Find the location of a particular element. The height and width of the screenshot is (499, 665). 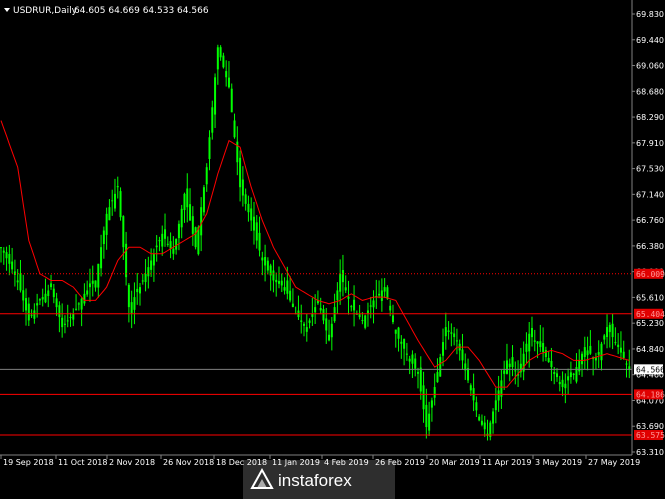

price-tick-label: 69.440 is located at coordinates (650, 40).